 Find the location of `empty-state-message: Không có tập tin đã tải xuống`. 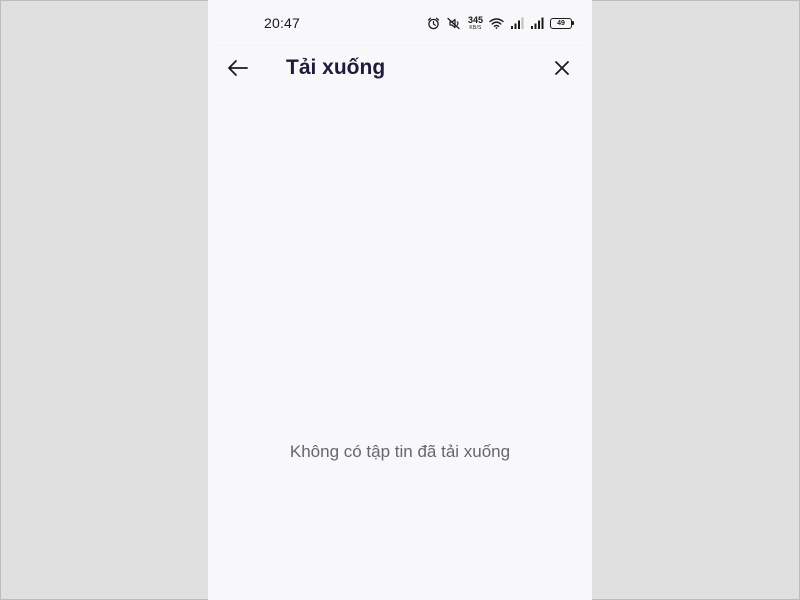

empty-state-message: Không có tập tin đã tải xuống is located at coordinates (400, 451).